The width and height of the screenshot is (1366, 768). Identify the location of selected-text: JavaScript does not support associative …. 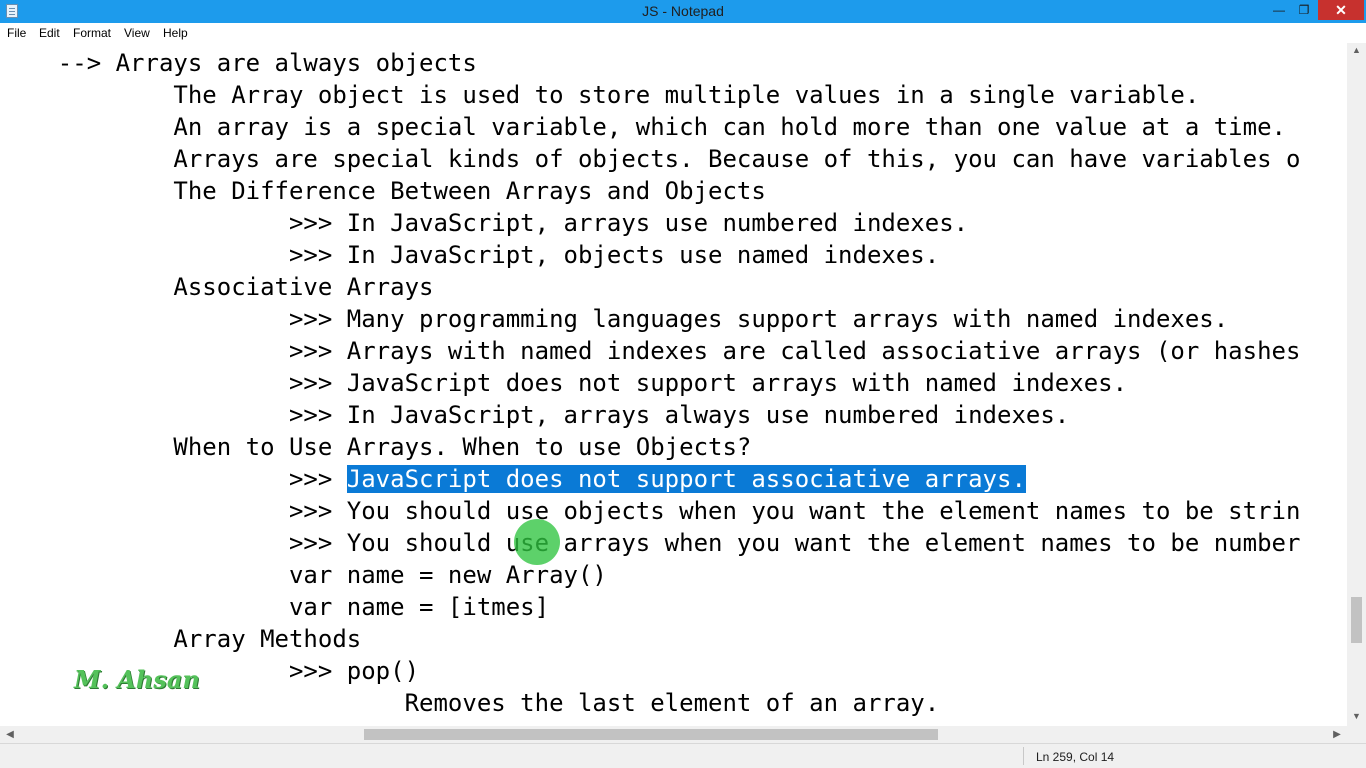
(686, 479).